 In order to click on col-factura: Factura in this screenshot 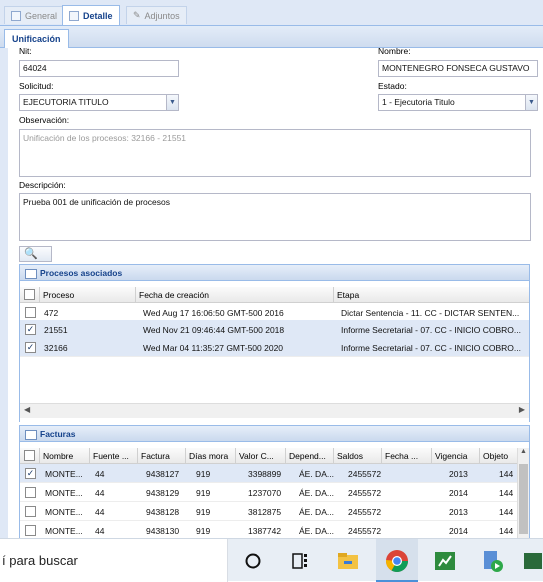, I will do `click(162, 456)`.